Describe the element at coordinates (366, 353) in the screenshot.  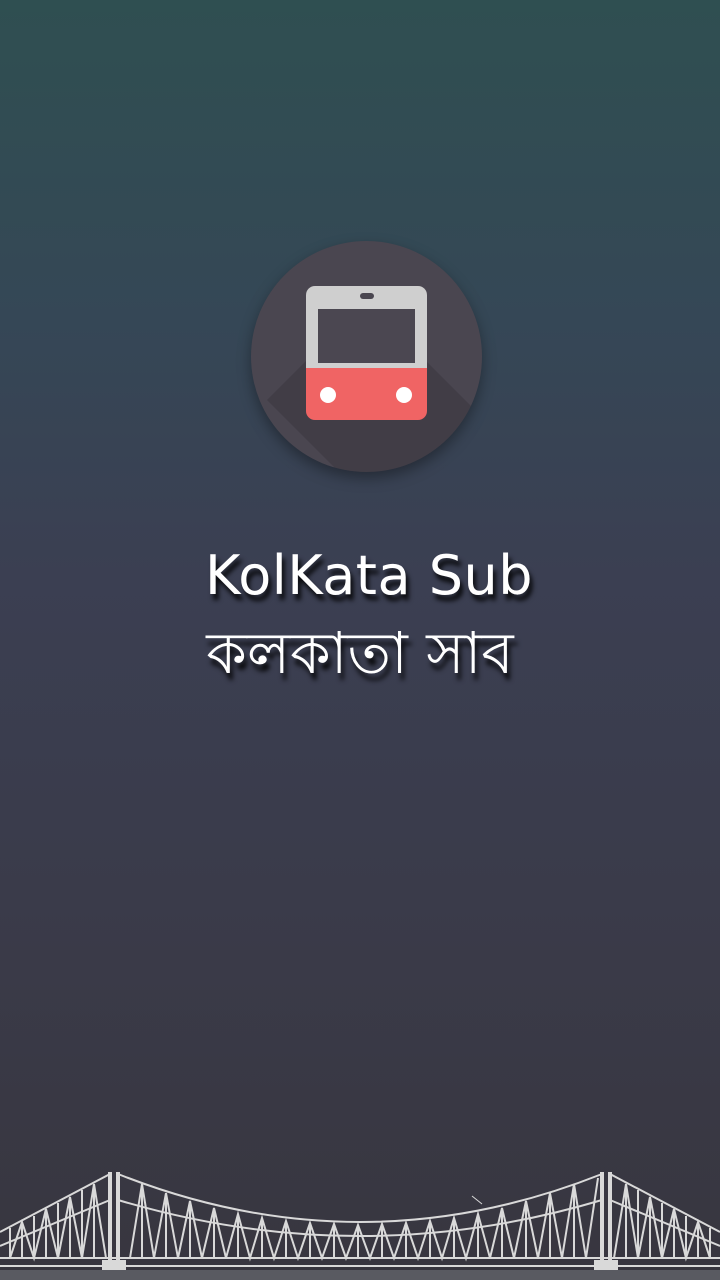
I see `train-icon` at that location.